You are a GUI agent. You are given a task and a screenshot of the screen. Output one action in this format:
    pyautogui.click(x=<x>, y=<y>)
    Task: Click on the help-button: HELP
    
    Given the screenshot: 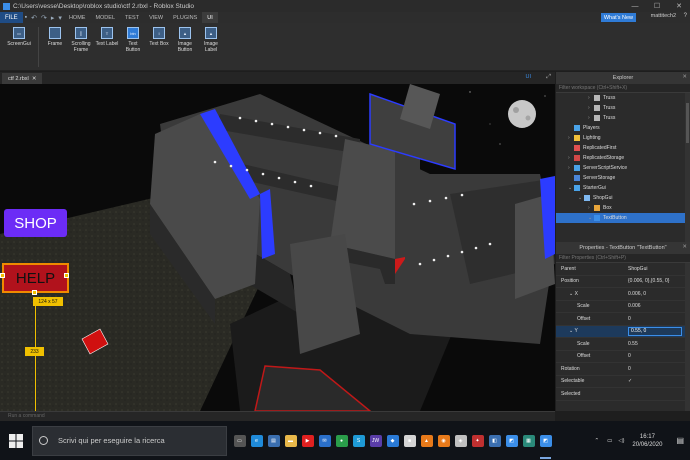 What is the action you would take?
    pyautogui.click(x=35, y=278)
    